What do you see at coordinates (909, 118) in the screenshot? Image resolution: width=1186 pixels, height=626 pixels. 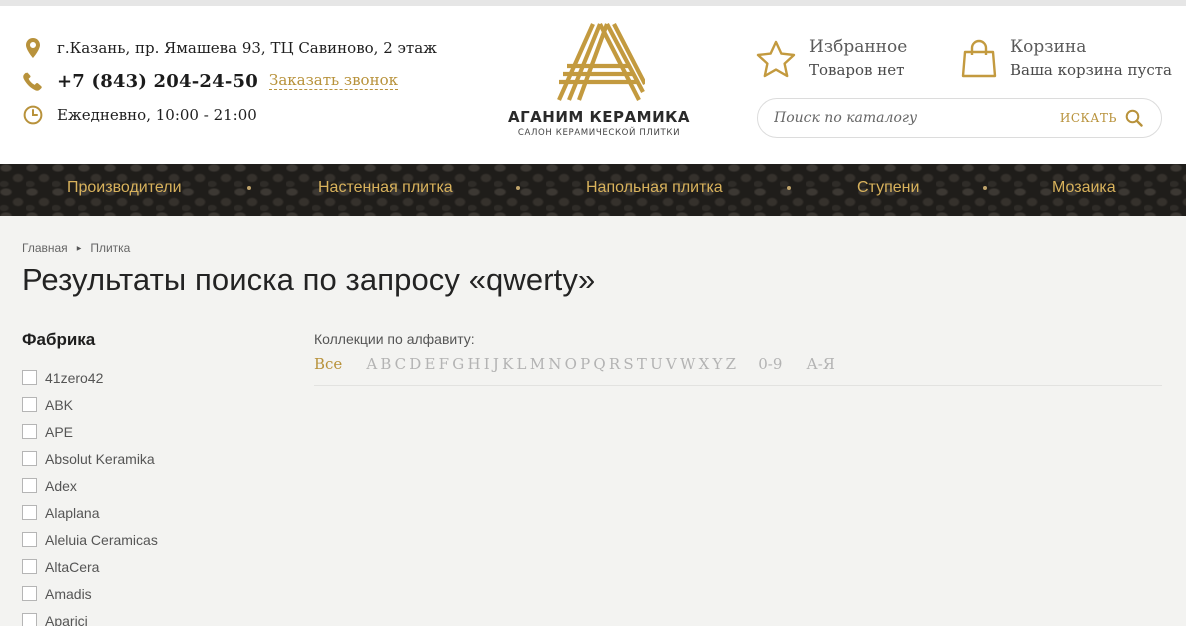 I see `search-input` at bounding box center [909, 118].